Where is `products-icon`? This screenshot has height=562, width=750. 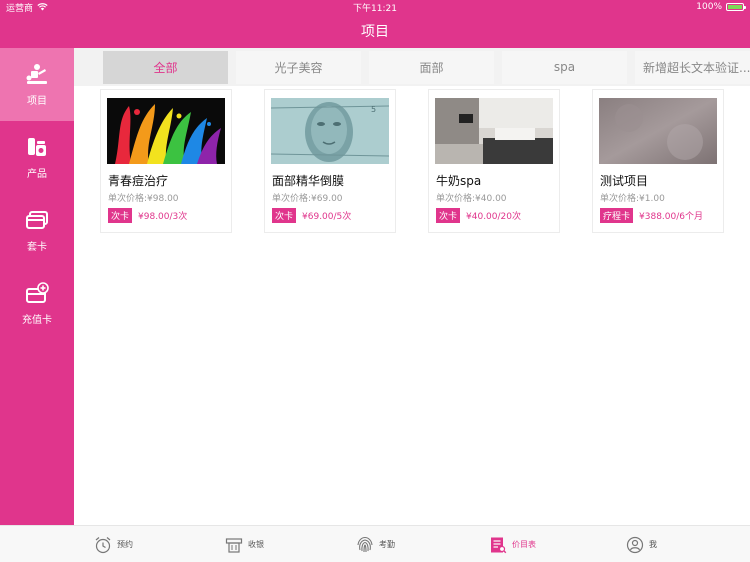
products-icon is located at coordinates (37, 146).